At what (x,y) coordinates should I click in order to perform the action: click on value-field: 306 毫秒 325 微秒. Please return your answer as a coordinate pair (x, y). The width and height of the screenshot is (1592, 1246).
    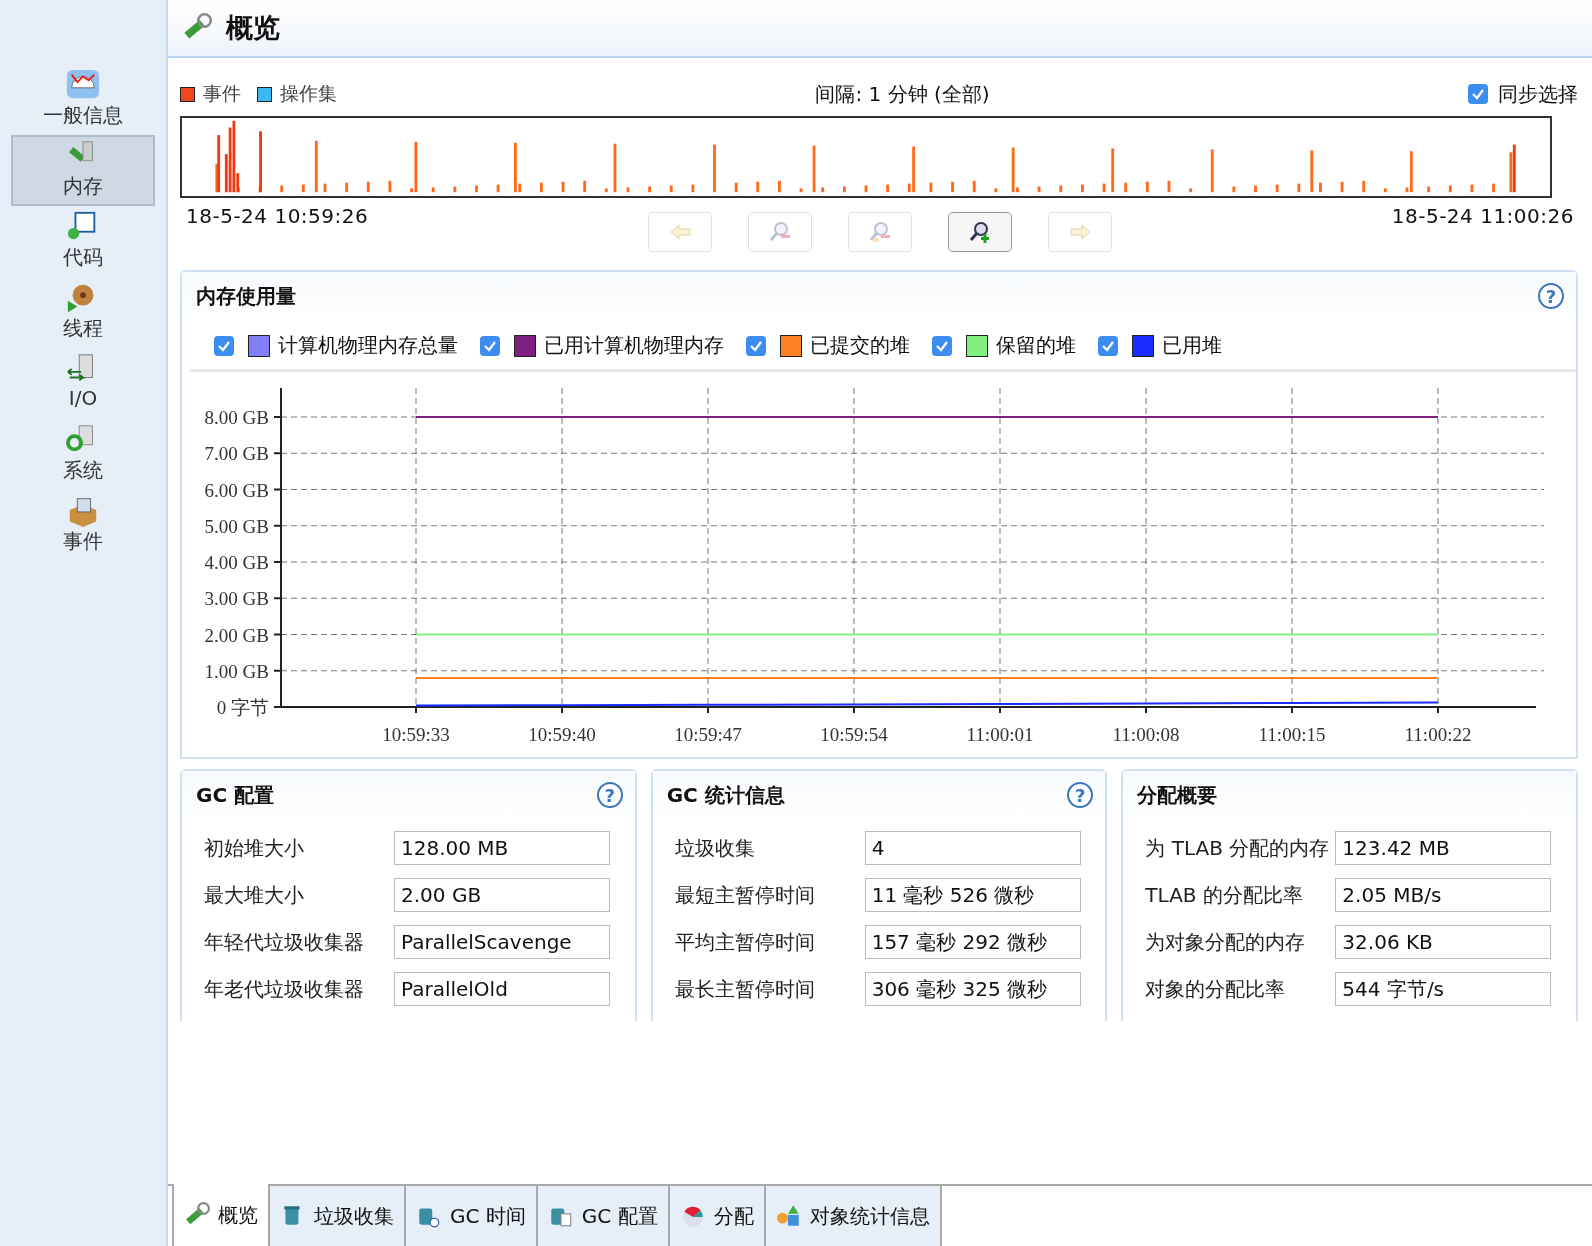
    Looking at the image, I should click on (972, 989).